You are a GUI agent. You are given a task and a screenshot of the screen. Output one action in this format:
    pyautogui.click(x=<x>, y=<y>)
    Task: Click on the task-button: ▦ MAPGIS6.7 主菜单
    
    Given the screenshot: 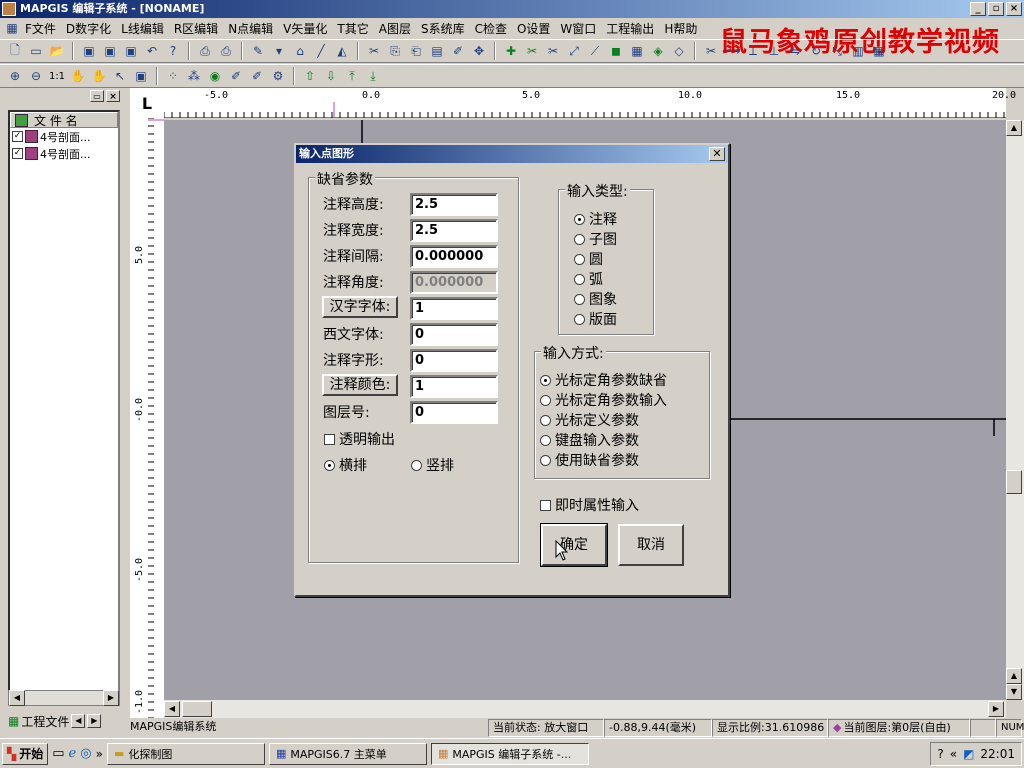 What is the action you would take?
    pyautogui.click(x=347, y=753)
    